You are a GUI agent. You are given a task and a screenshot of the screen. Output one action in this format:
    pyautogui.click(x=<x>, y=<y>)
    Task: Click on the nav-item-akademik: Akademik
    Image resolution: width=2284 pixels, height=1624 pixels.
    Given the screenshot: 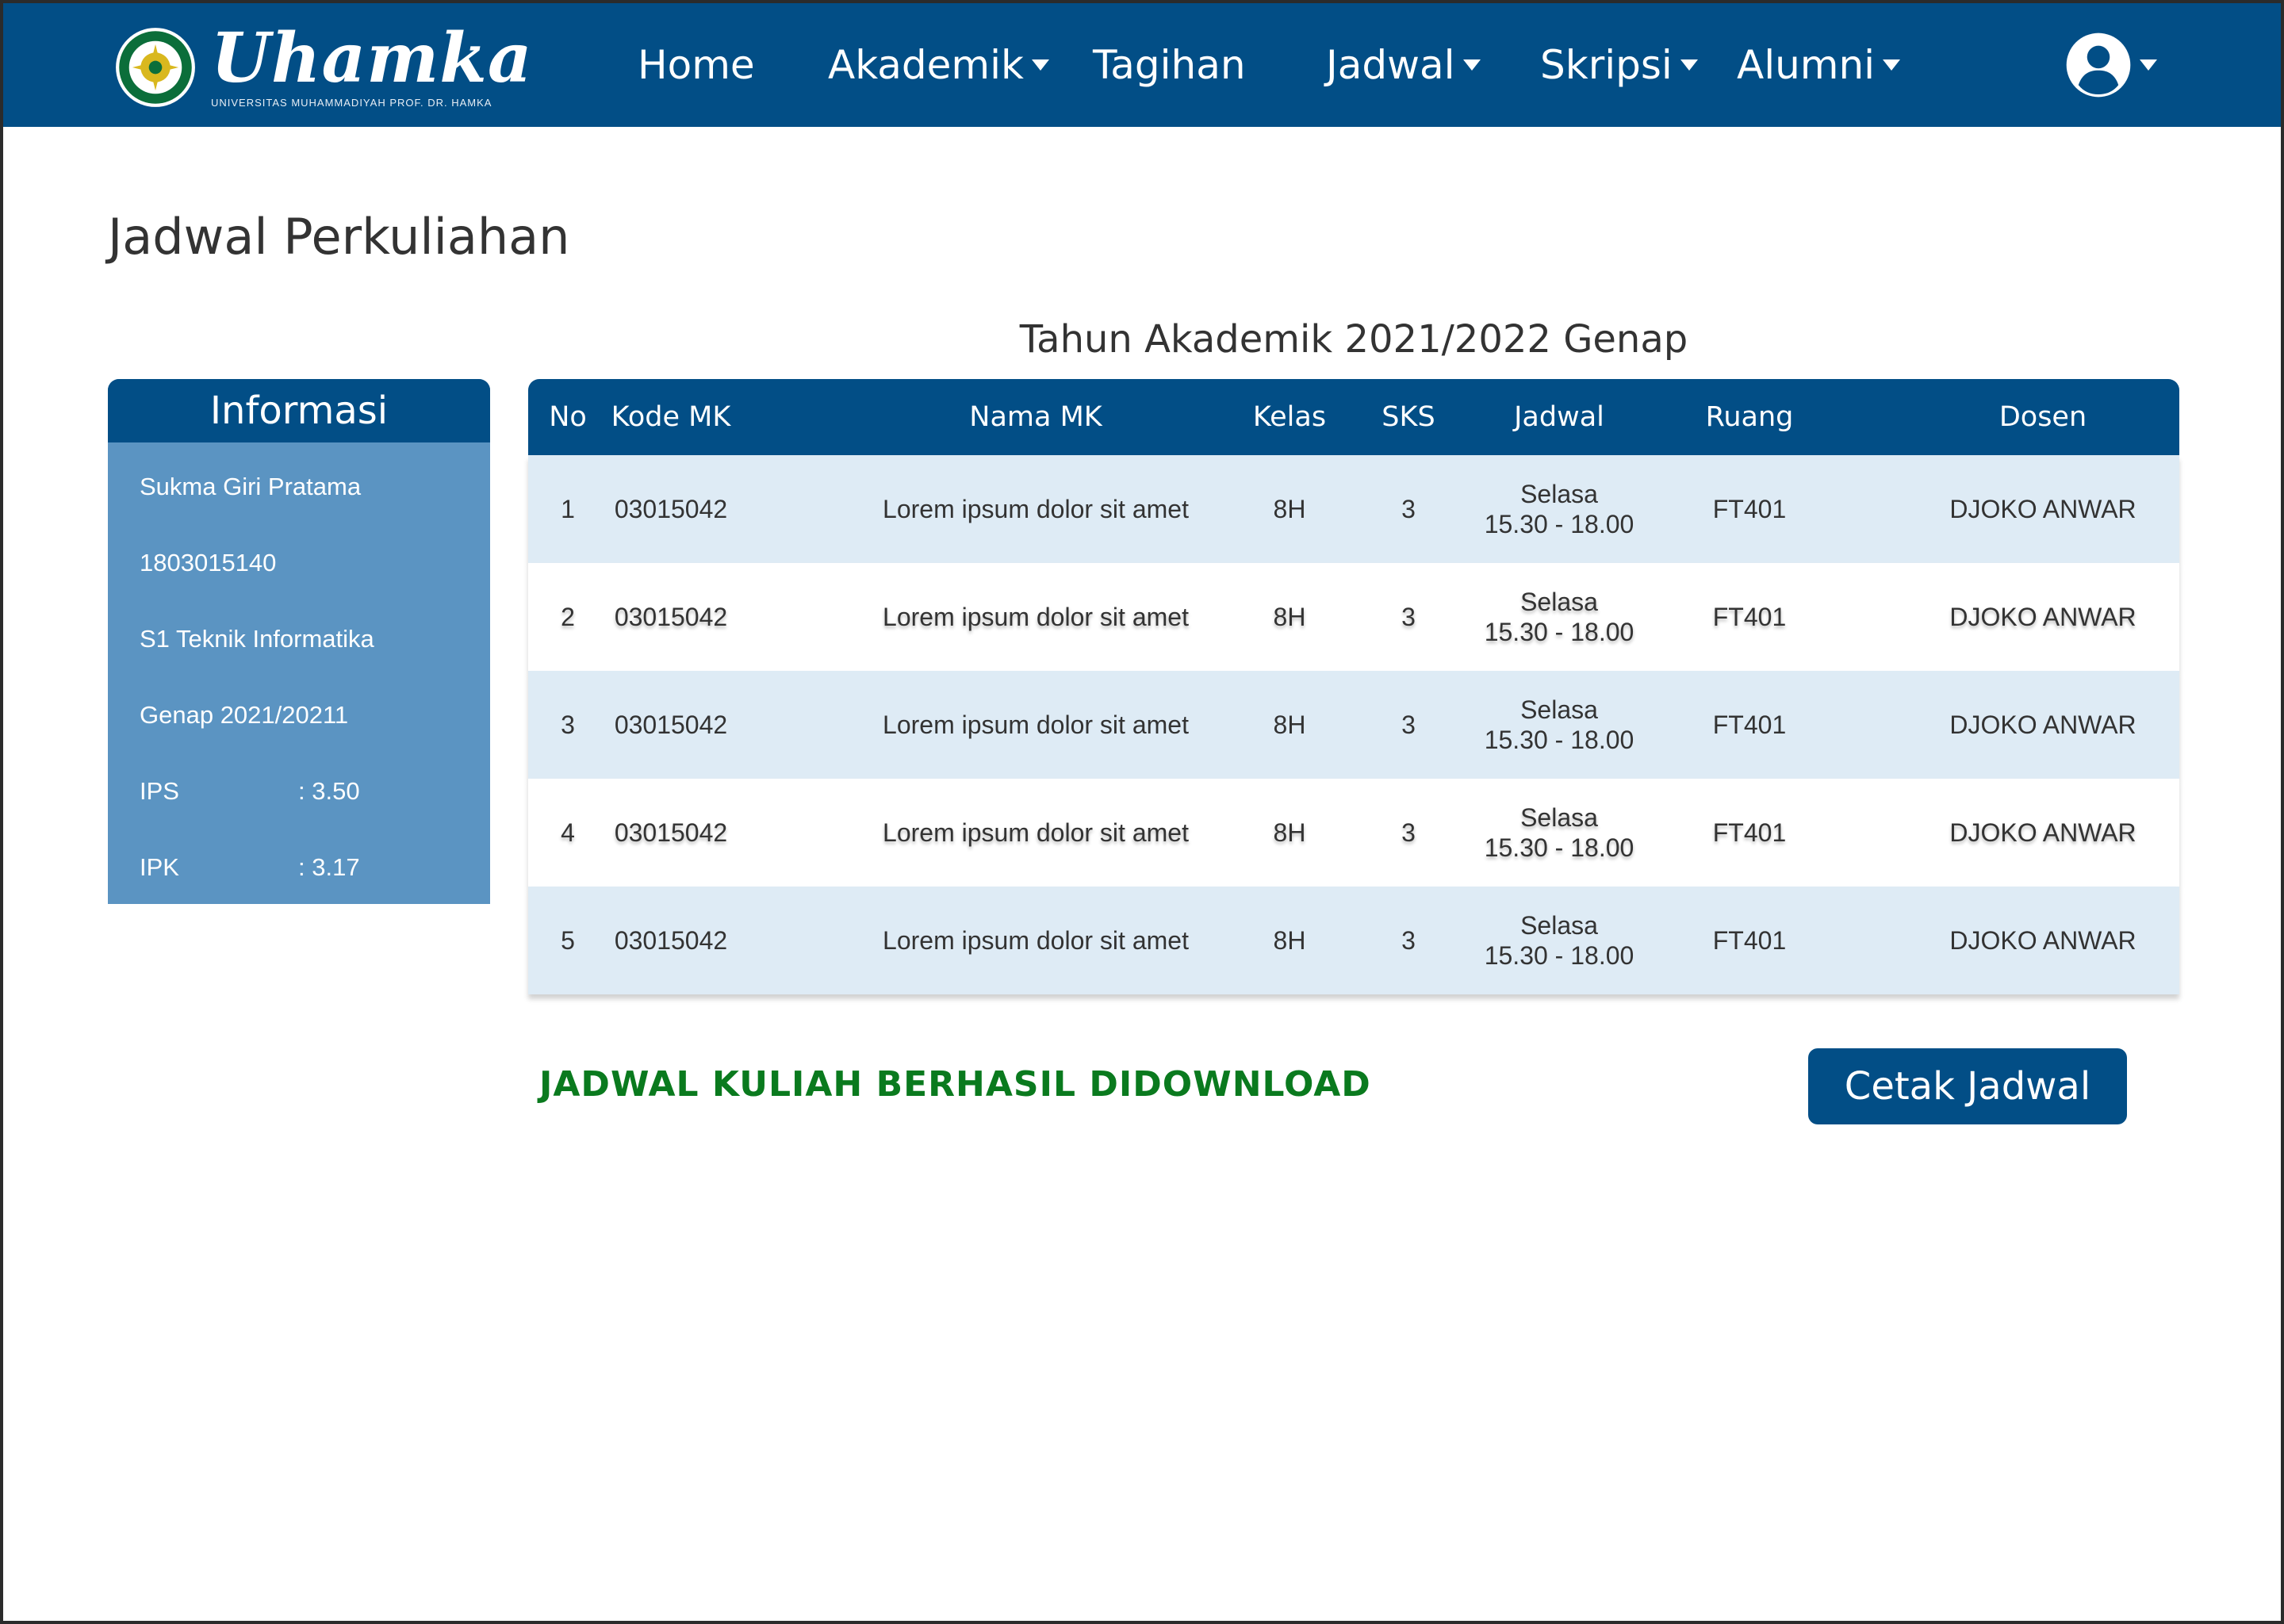 What is the action you would take?
    pyautogui.click(x=938, y=65)
    